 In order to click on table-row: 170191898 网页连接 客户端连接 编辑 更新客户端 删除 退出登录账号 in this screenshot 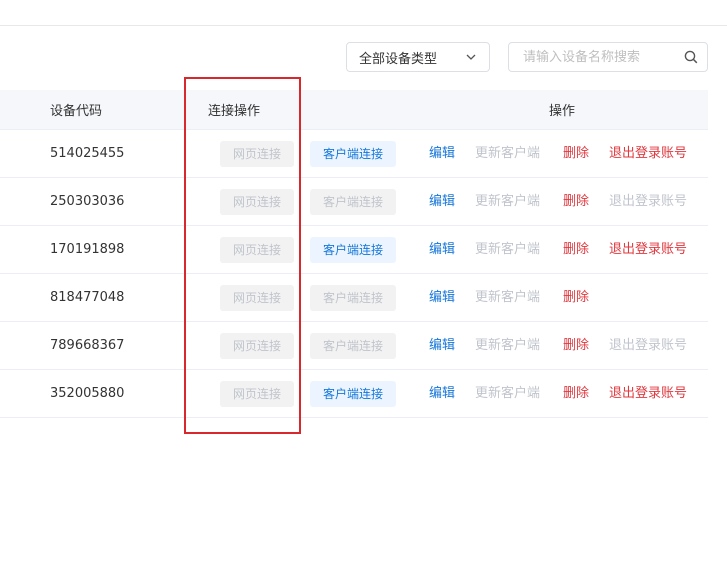, I will do `click(354, 250)`.